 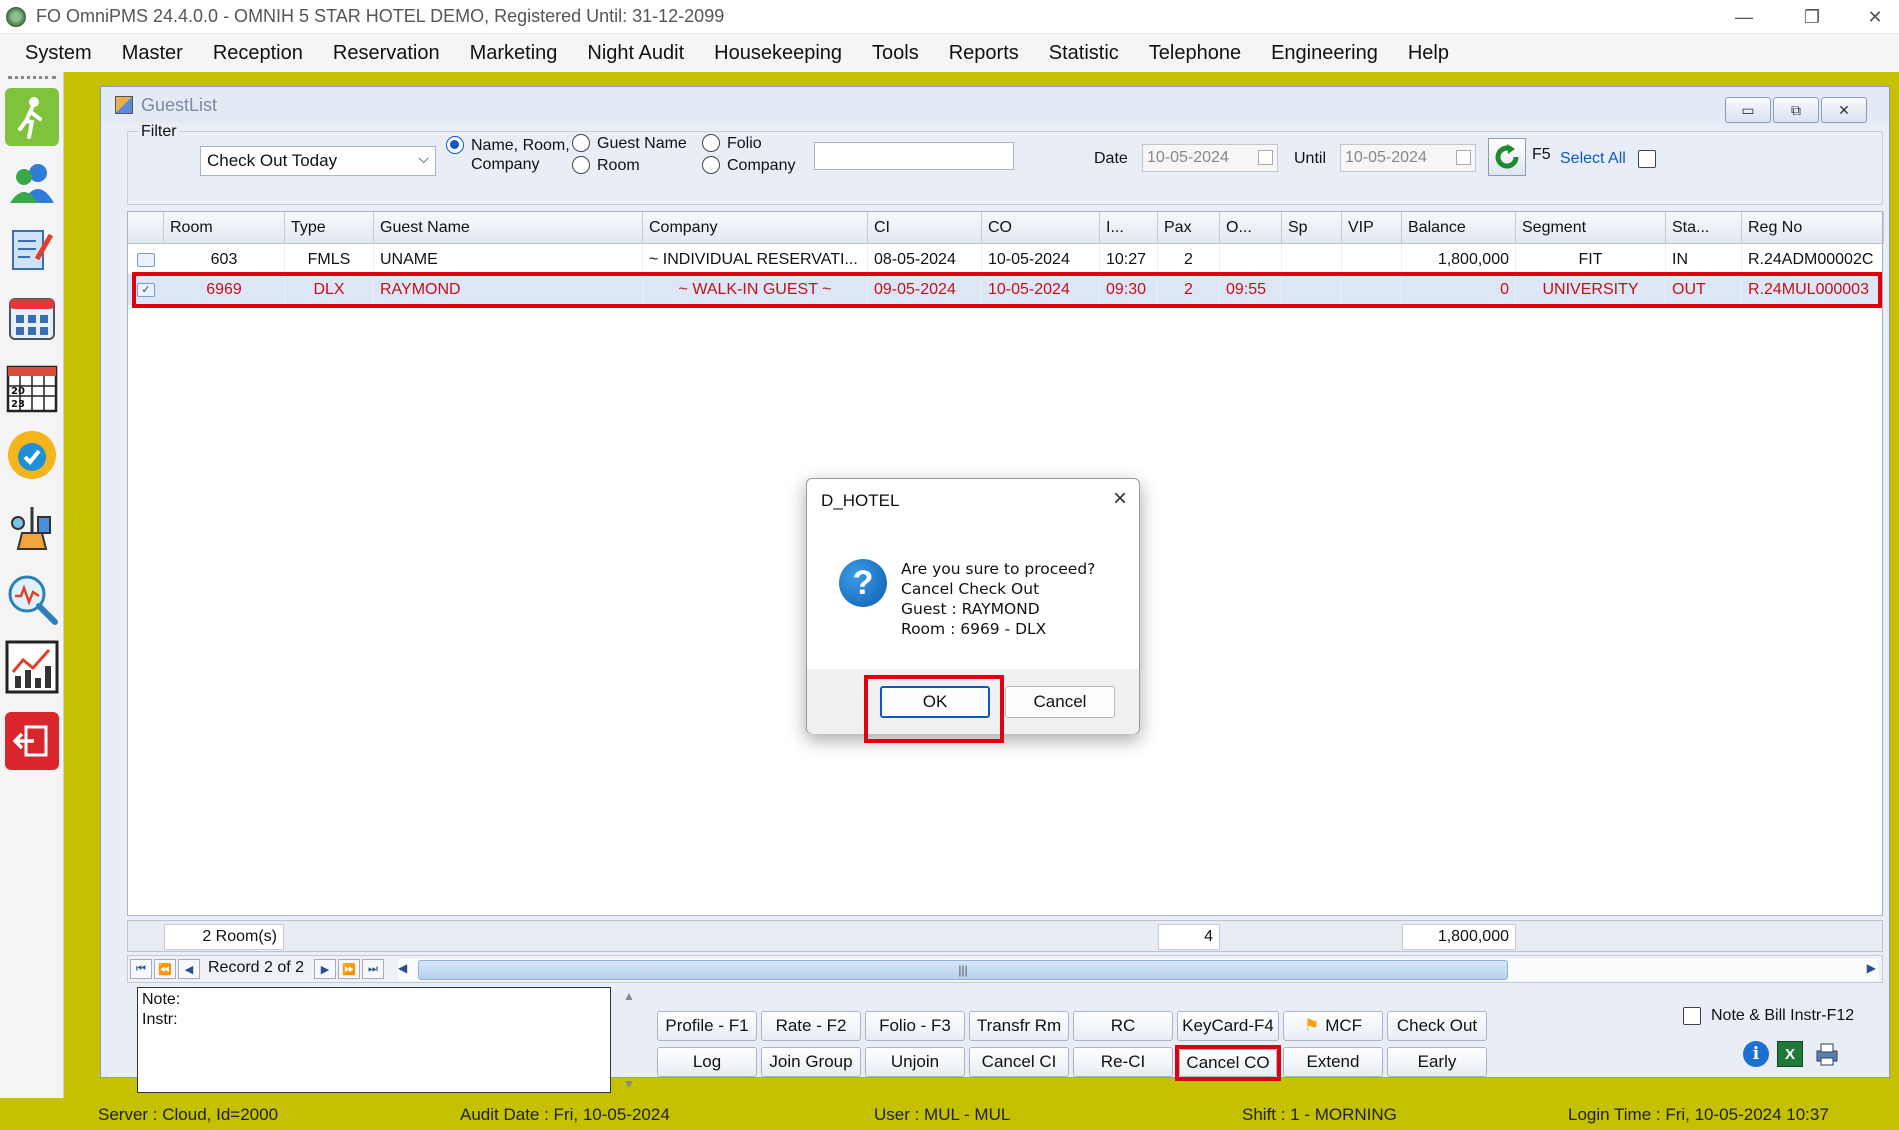 I want to click on scroll-thumb: |||, so click(x=963, y=970).